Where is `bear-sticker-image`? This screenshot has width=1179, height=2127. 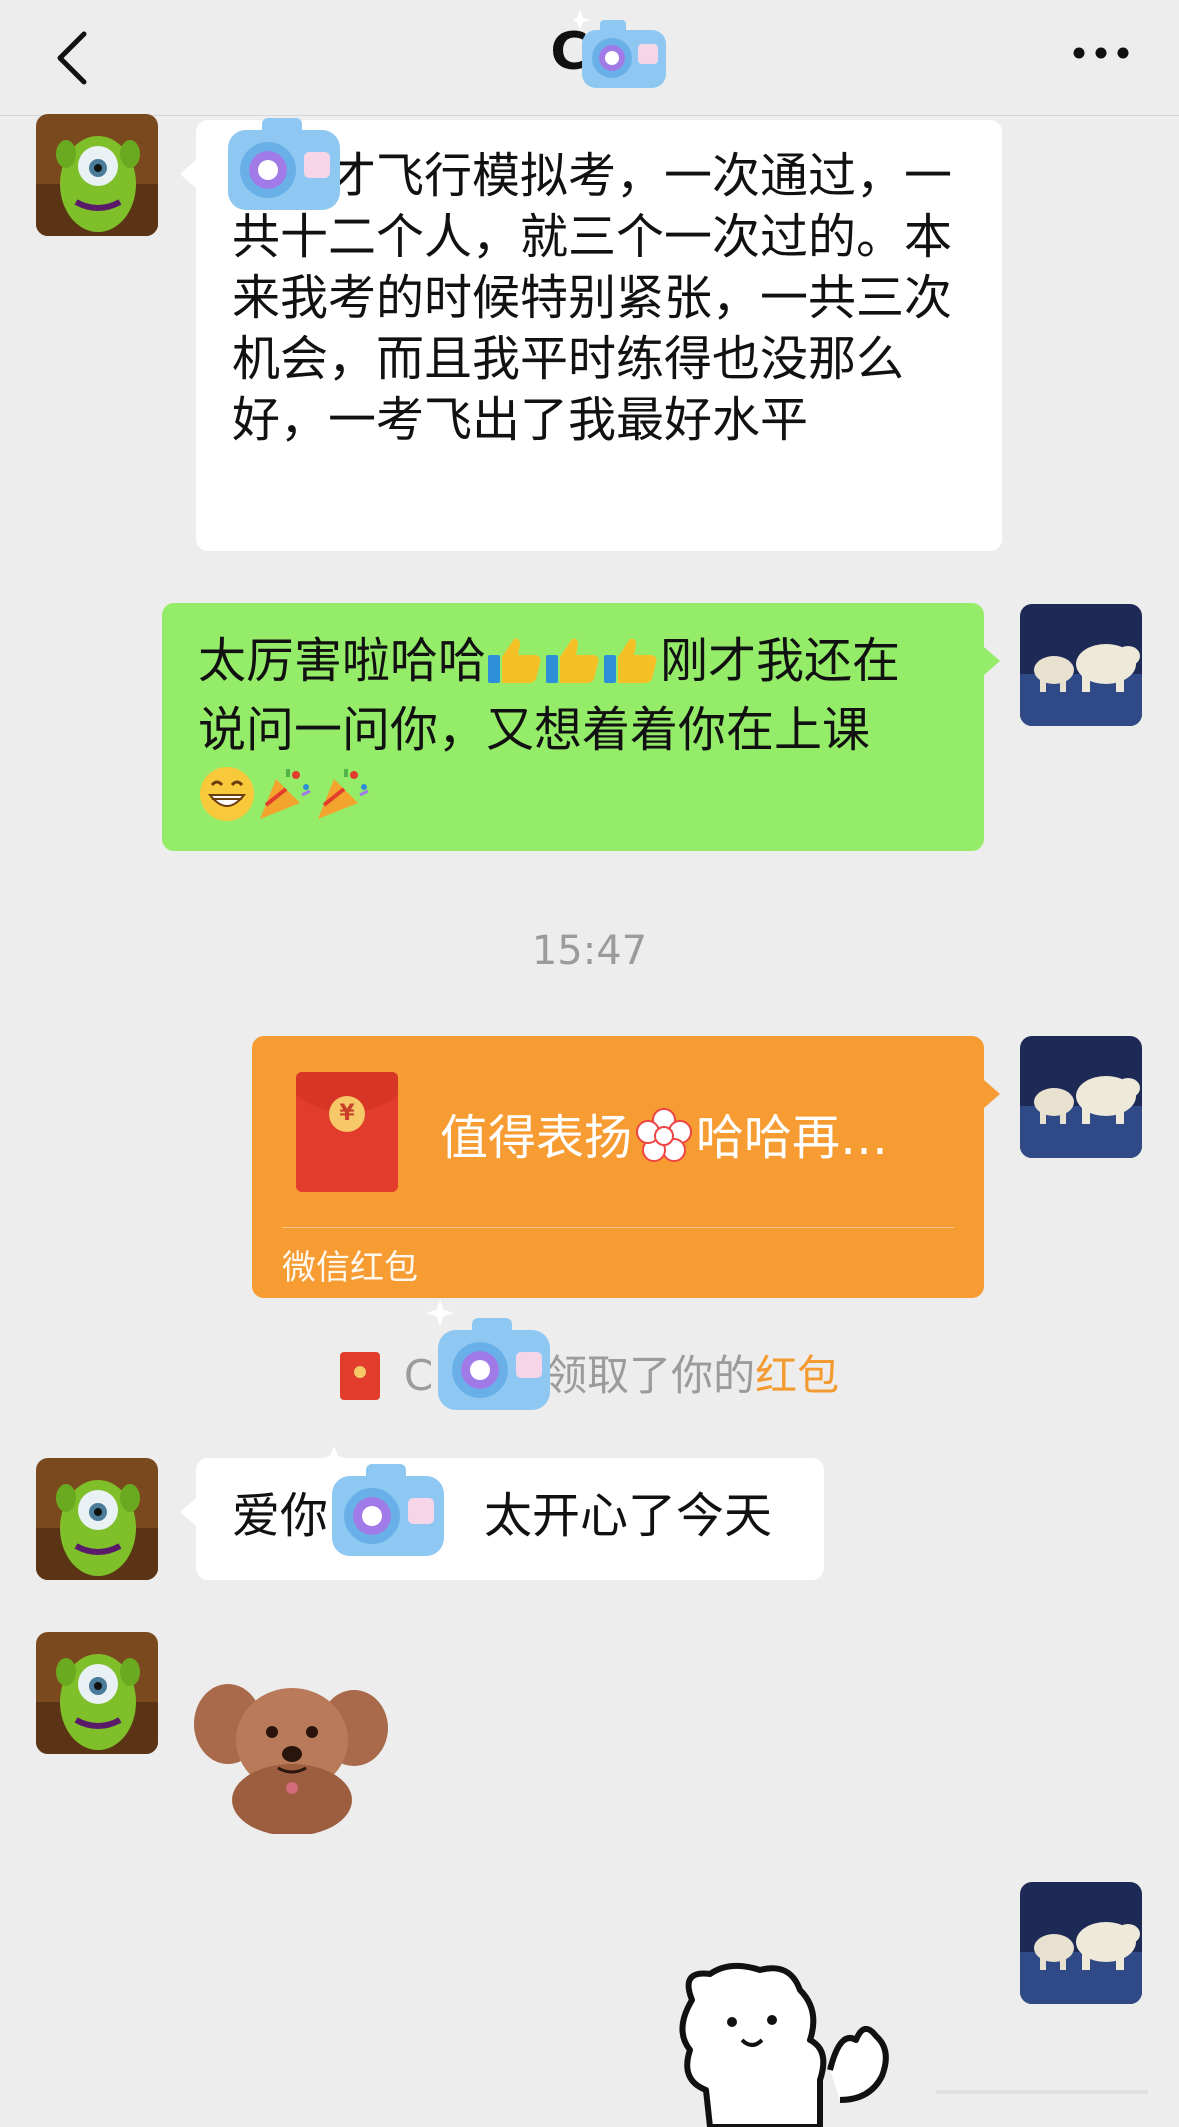 bear-sticker-image is located at coordinates (786, 2043).